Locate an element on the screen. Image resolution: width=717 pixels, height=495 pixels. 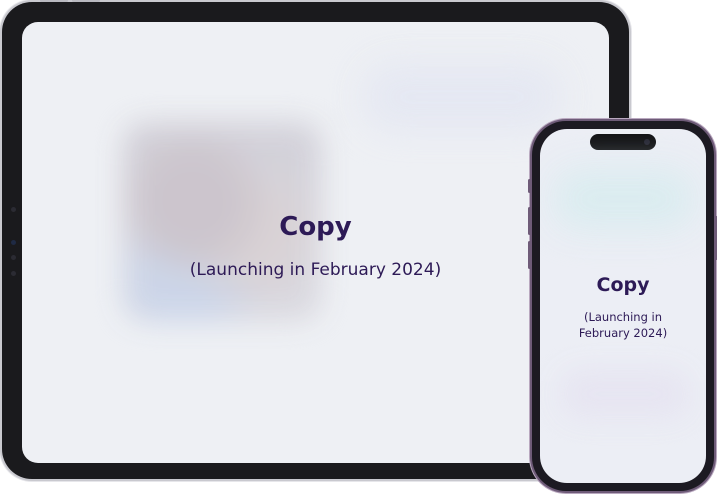
phone-launch-note: (Launching in February 2024) is located at coordinates (623, 325).